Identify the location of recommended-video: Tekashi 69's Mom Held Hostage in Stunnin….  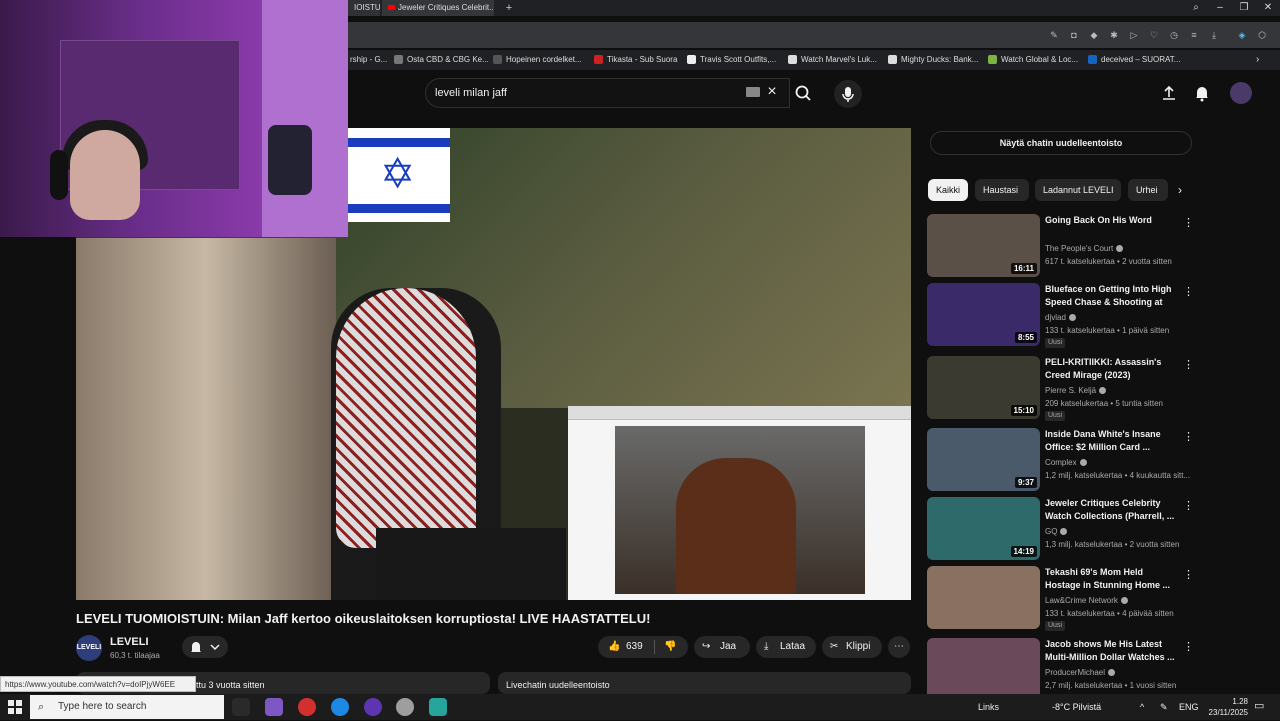
(1060, 598).